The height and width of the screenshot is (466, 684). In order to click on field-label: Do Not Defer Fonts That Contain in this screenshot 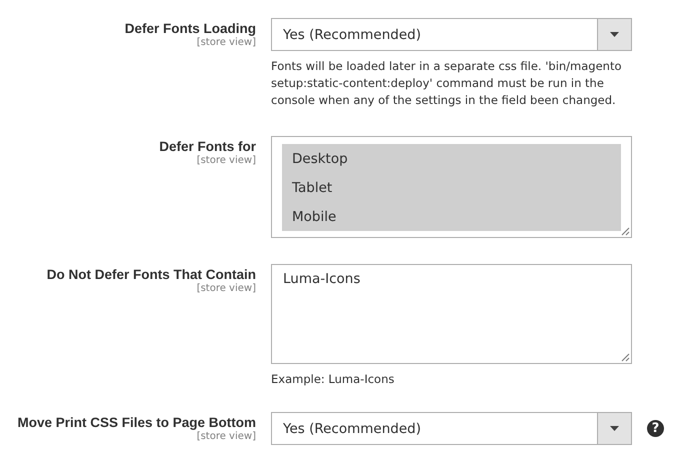, I will do `click(151, 274)`.